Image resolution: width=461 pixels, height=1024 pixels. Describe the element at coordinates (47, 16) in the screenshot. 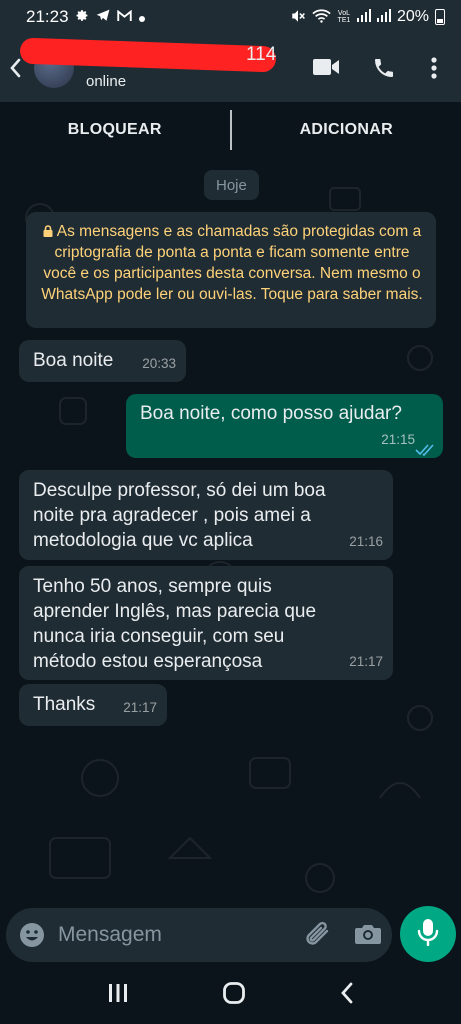

I see `status-time: 21:23` at that location.